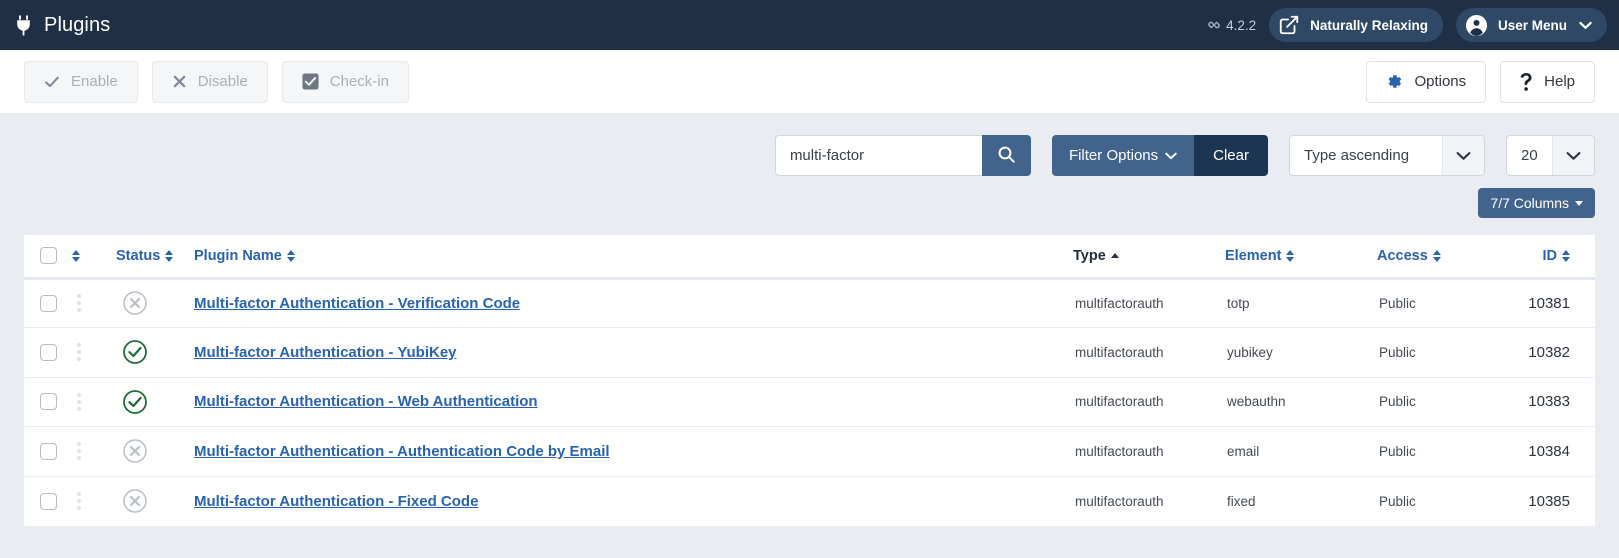  I want to click on toolbar-left-group: Enable Disable Check-in, so click(216, 81).